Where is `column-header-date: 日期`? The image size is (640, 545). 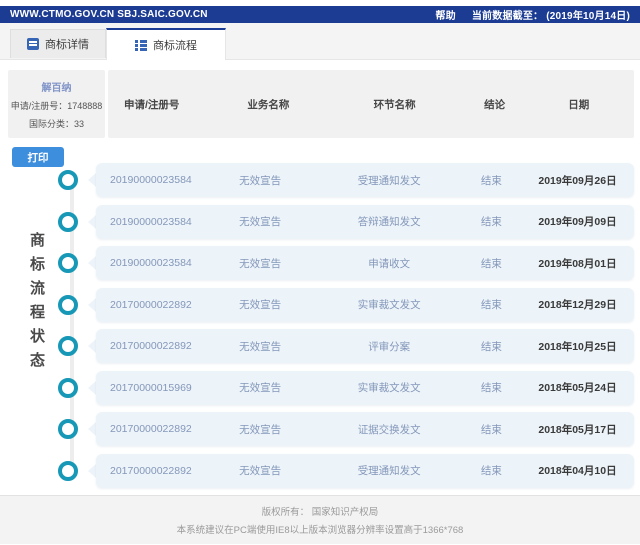
column-header-date: 日期 is located at coordinates (579, 104).